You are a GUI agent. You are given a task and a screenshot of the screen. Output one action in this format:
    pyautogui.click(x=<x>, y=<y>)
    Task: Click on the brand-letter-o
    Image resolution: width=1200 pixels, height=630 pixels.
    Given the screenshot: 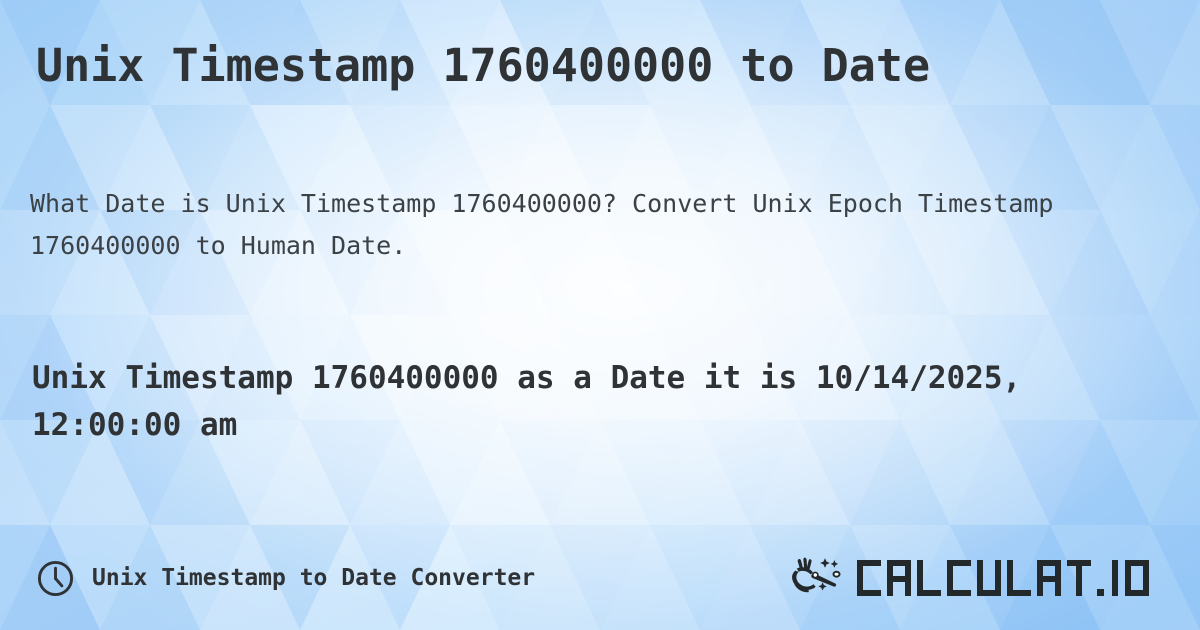 What is the action you would take?
    pyautogui.click(x=1137, y=578)
    